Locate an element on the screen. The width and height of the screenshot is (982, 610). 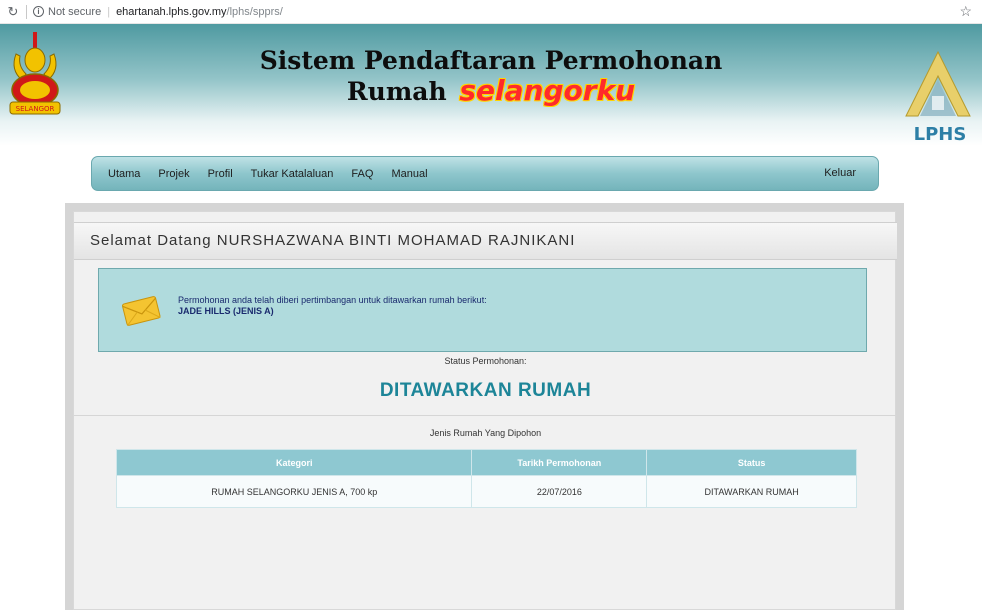
security-label: Not secure is located at coordinates (75, 11).